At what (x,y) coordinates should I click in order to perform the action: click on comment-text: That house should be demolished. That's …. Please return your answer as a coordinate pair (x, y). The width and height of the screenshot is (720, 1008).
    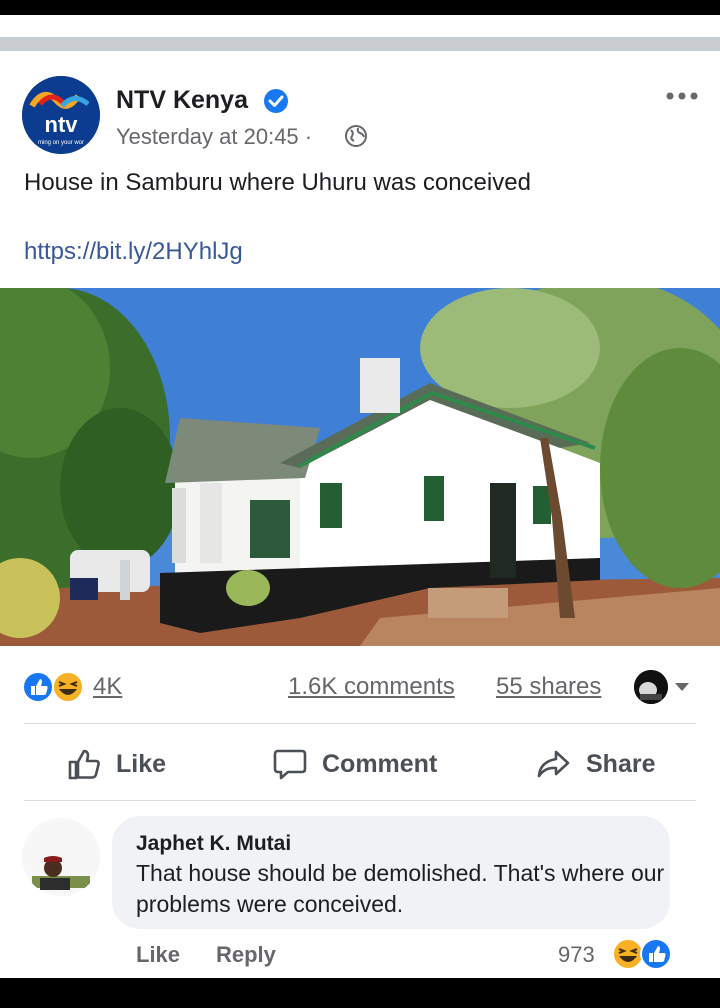
    Looking at the image, I should click on (400, 888).